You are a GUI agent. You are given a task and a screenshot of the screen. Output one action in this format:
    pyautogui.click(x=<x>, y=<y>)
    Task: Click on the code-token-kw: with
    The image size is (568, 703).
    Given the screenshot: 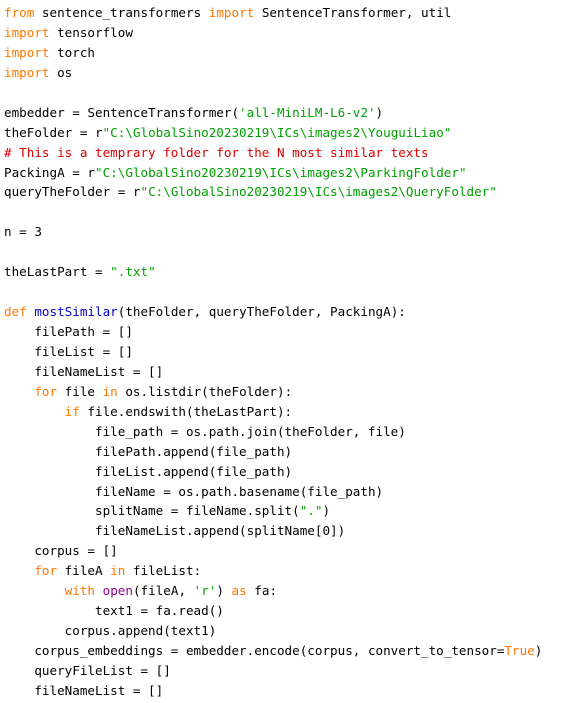 What is the action you would take?
    pyautogui.click(x=80, y=591)
    